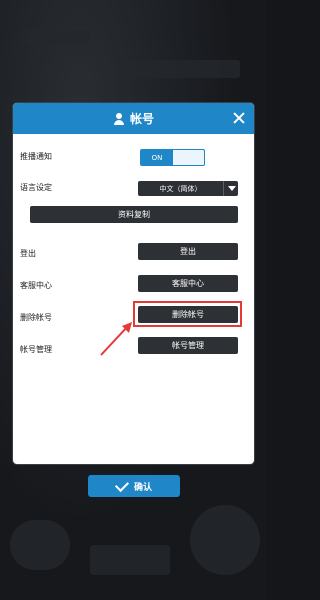 This screenshot has height=600, width=320. I want to click on logout-label: 登出, so click(28, 253).